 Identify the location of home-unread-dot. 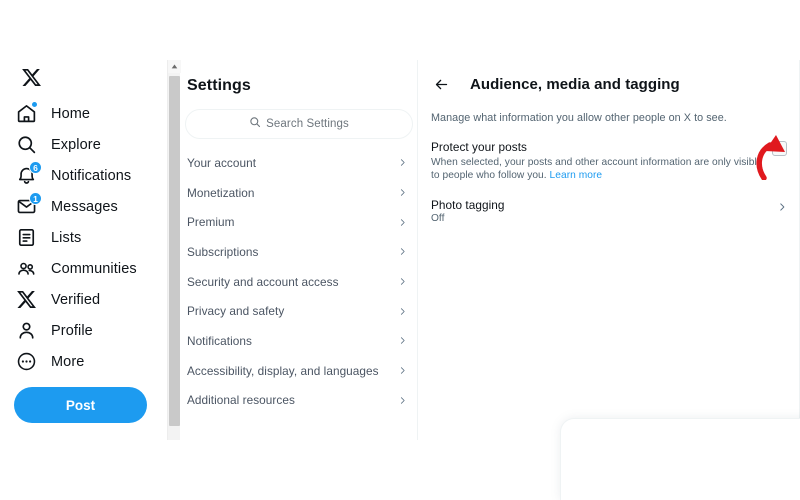
(34, 104).